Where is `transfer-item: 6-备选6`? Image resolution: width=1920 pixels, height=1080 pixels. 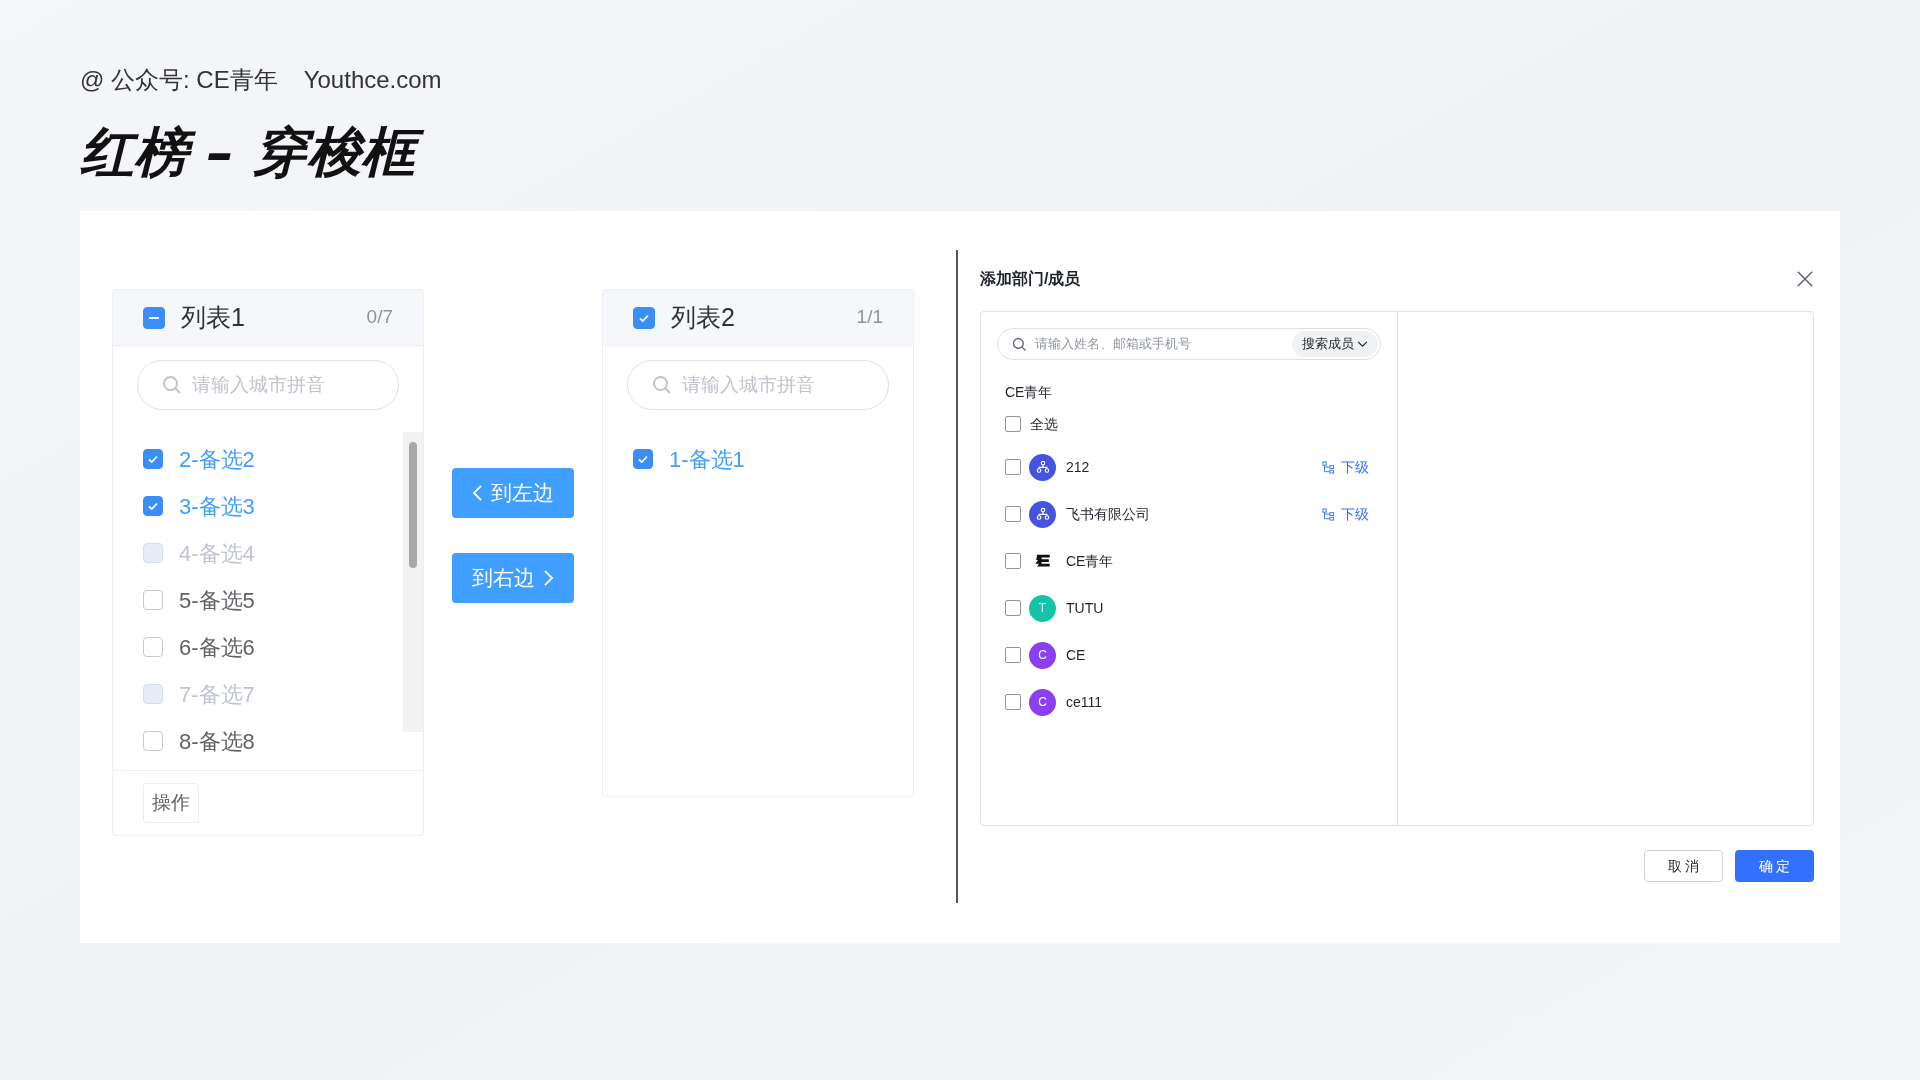
transfer-item: 6-备选6 is located at coordinates (273, 647).